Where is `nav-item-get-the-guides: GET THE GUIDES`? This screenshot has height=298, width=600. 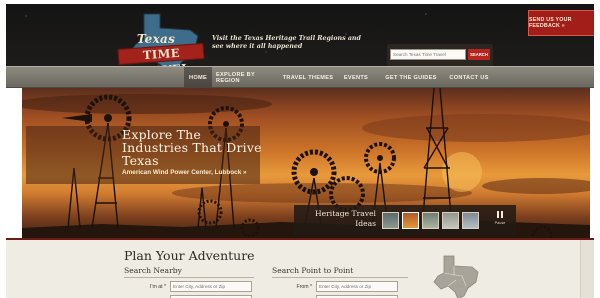 nav-item-get-the-guides: GET THE GUIDES is located at coordinates (411, 77).